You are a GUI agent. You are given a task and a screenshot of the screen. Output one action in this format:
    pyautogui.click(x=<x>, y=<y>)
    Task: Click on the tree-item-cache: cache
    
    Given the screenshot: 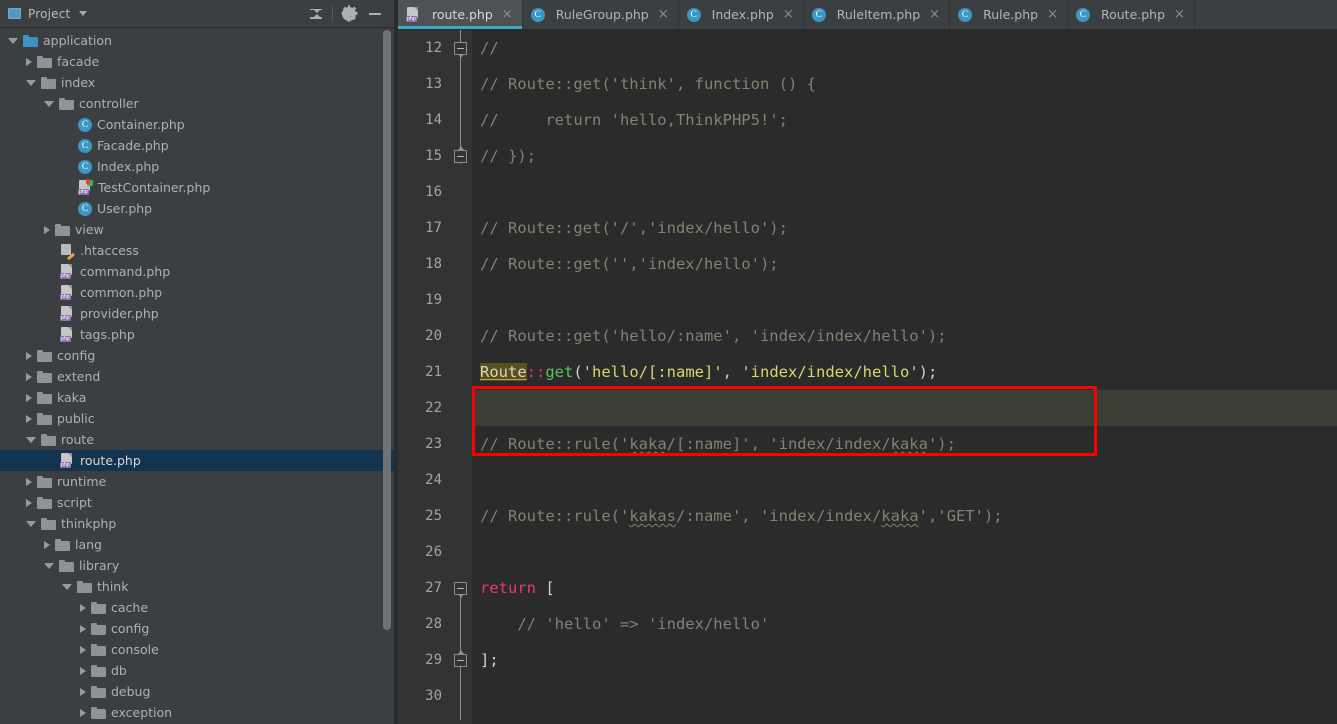 What is the action you would take?
    pyautogui.click(x=197, y=607)
    